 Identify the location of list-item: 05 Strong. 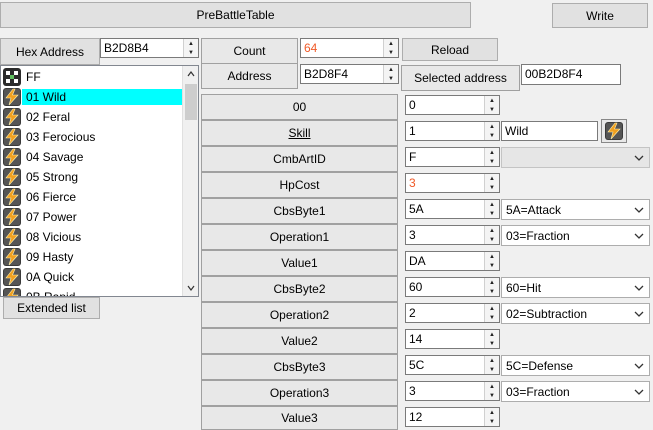
(92, 177).